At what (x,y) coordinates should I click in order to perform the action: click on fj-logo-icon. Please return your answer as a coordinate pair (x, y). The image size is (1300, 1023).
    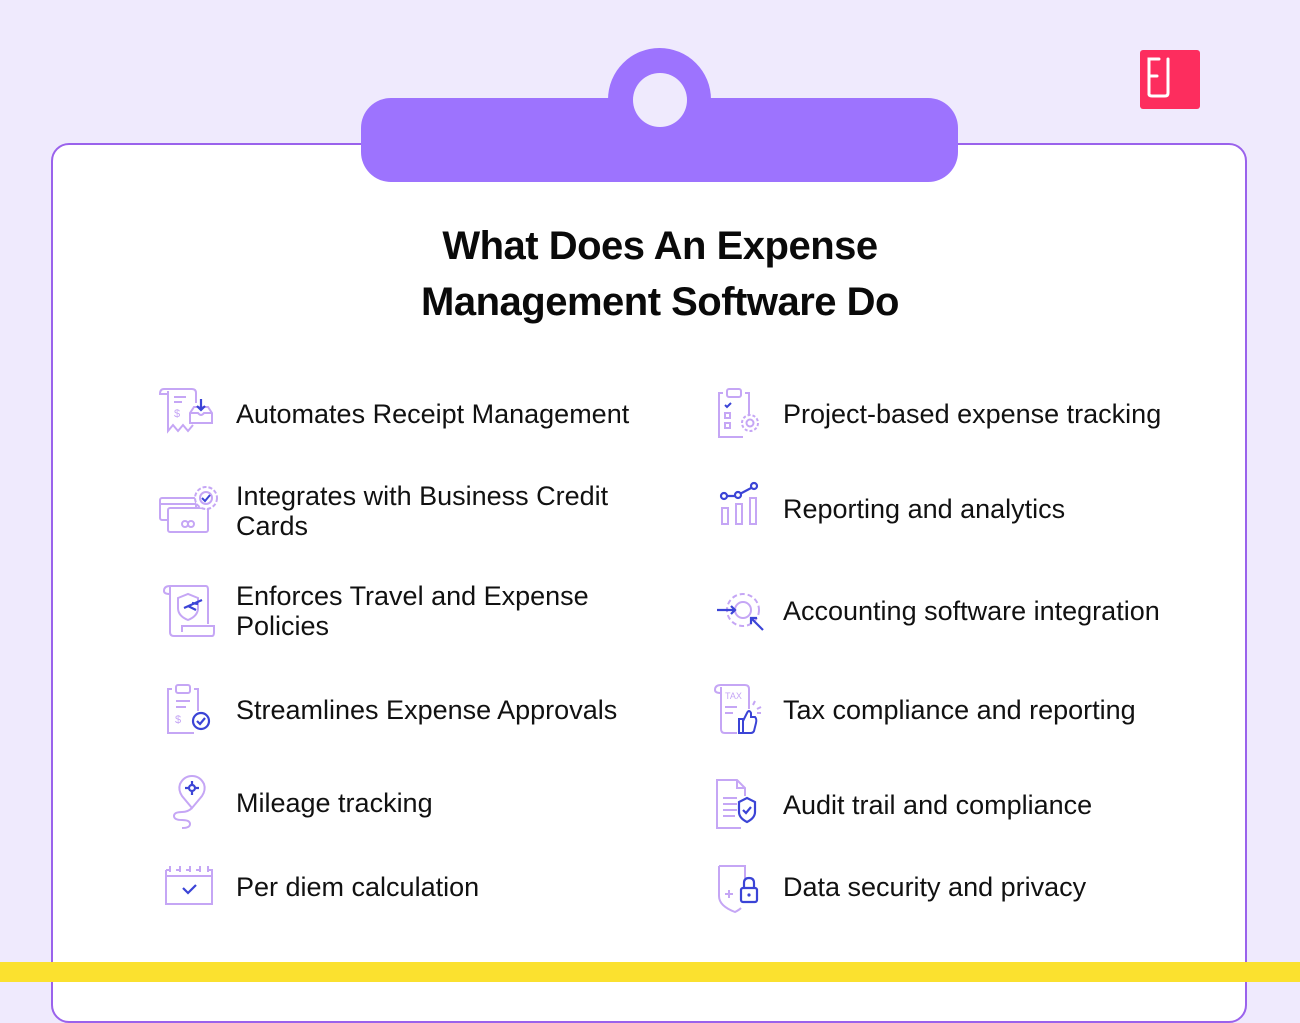
    Looking at the image, I should click on (1158, 77).